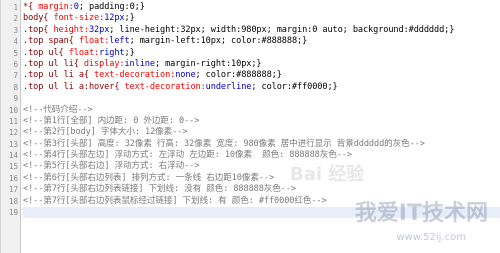  What do you see at coordinates (13, 133) in the screenshot?
I see `line-number: 12` at bounding box center [13, 133].